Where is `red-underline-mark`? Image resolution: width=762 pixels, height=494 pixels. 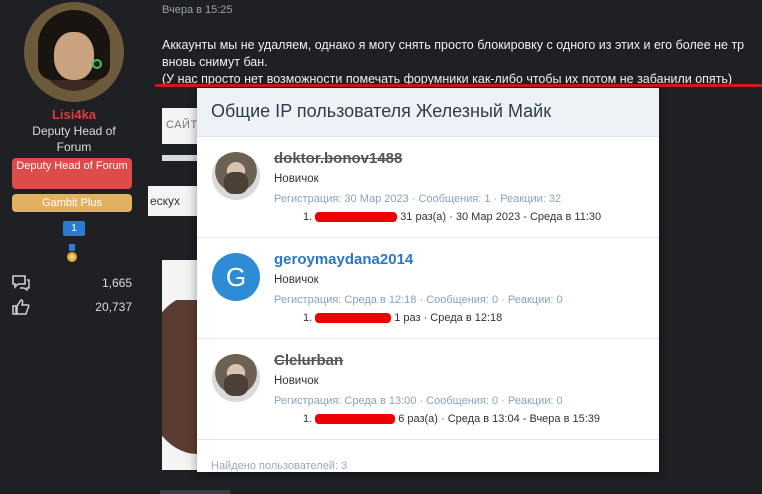
red-underline-mark is located at coordinates (458, 85).